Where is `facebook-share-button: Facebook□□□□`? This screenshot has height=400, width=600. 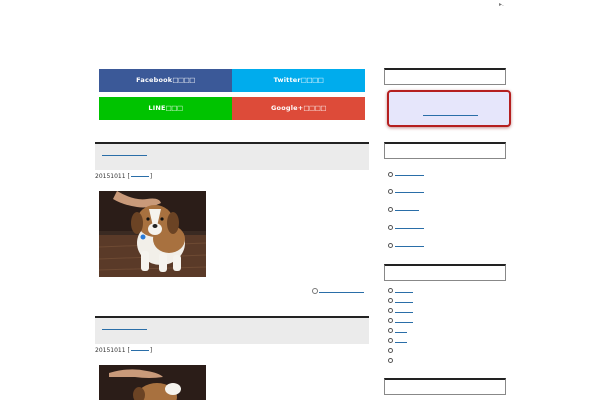
facebook-share-button: Facebook□□□□ is located at coordinates (165, 80).